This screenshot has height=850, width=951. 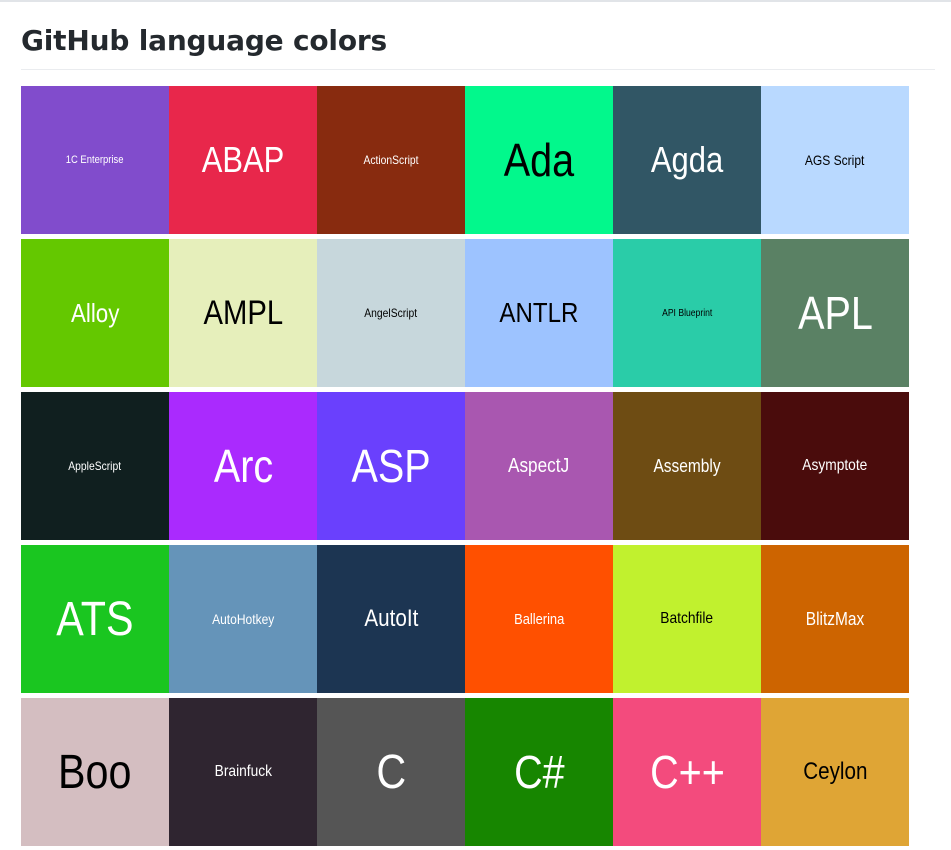 I want to click on language-tile: C#, so click(x=539, y=772).